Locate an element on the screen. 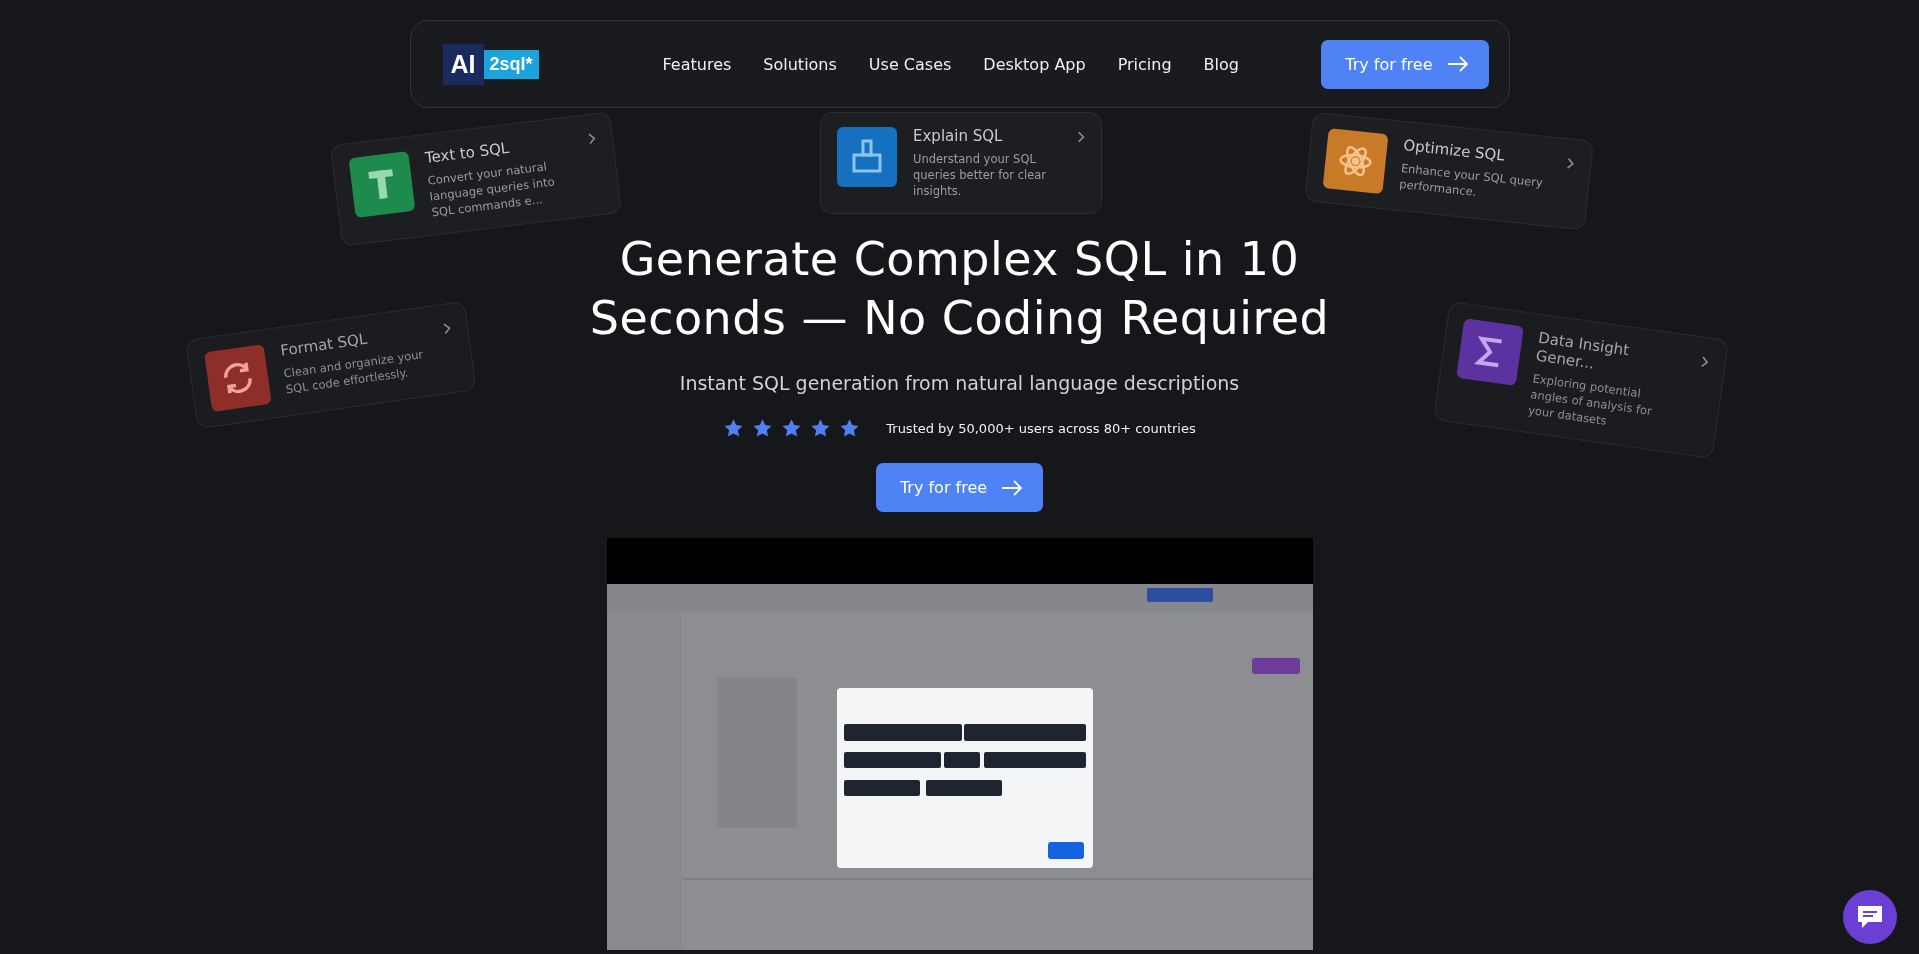 The image size is (1919, 954). nav-link: Features is located at coordinates (697, 64).